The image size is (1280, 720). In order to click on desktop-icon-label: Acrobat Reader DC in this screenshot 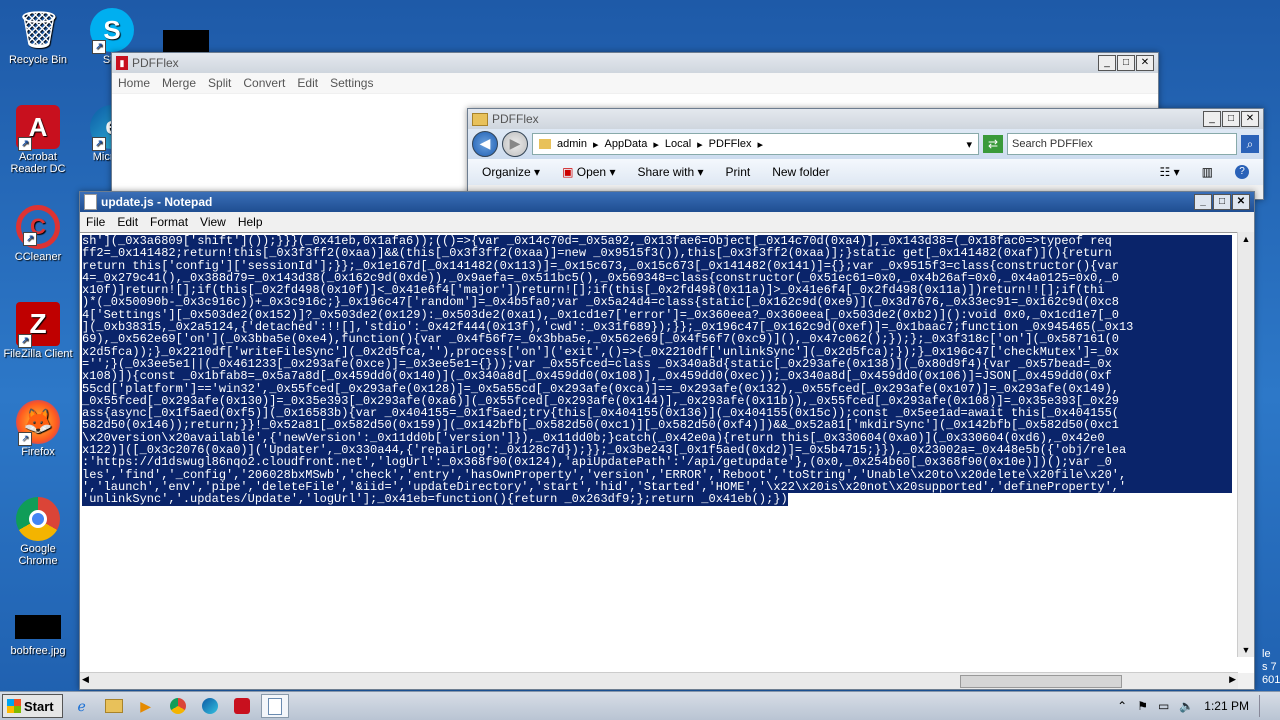, I will do `click(38, 163)`.